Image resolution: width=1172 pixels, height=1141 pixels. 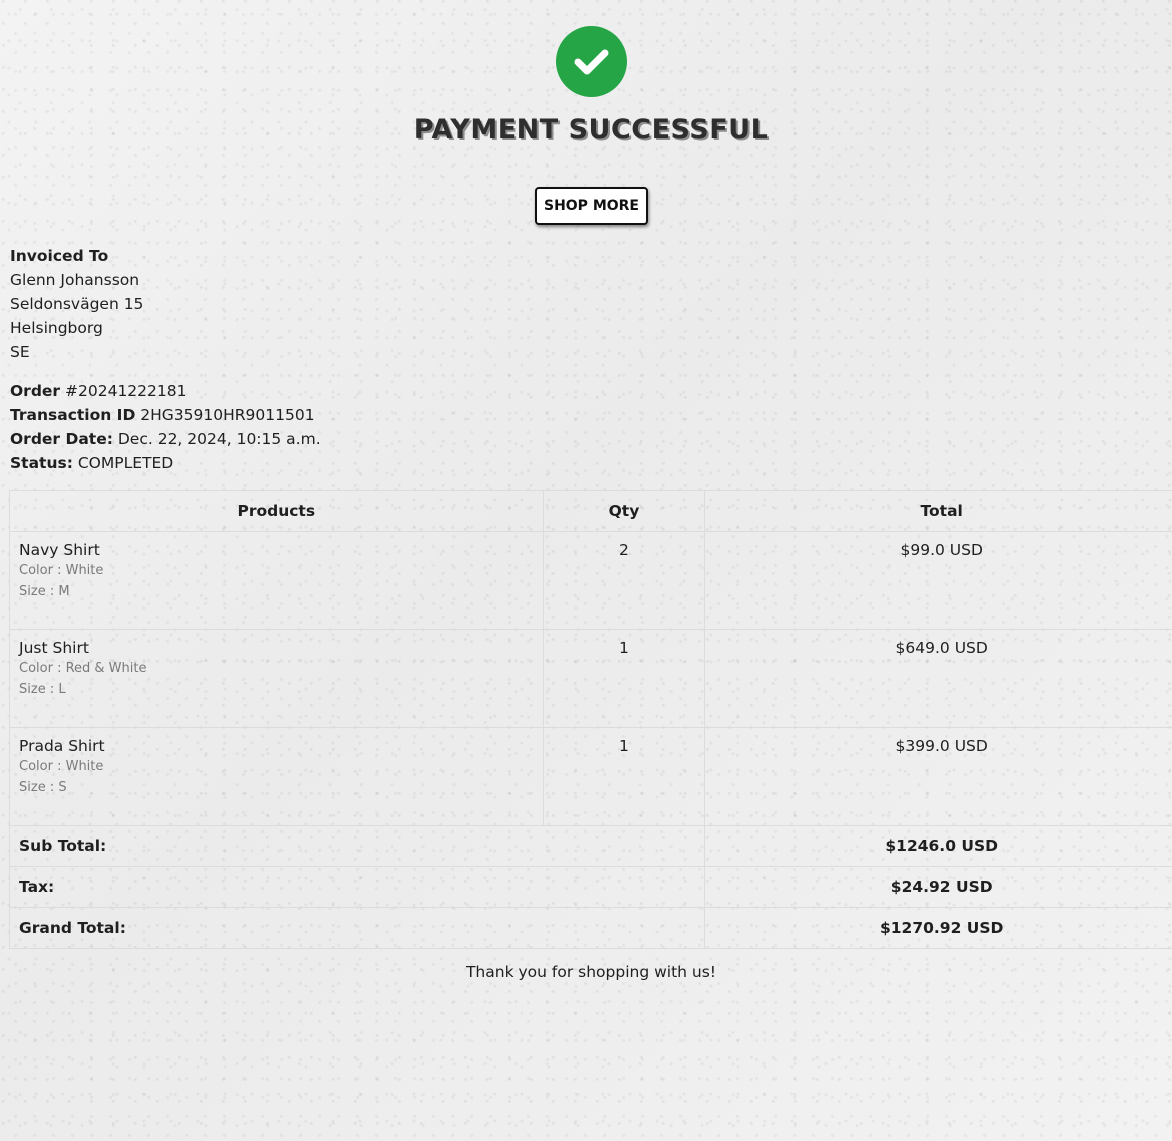 What do you see at coordinates (219, 439) in the screenshot?
I see `order-date-value: Dec. 22, 2024, 10:15 a.m.` at bounding box center [219, 439].